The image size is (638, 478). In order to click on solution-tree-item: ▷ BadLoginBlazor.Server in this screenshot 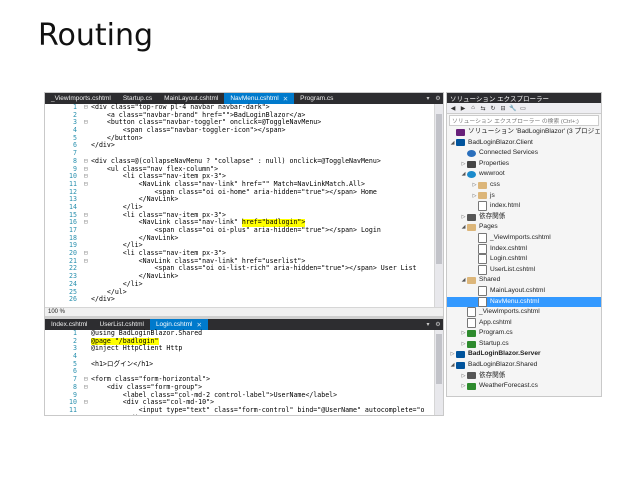, I will do `click(524, 354)`.